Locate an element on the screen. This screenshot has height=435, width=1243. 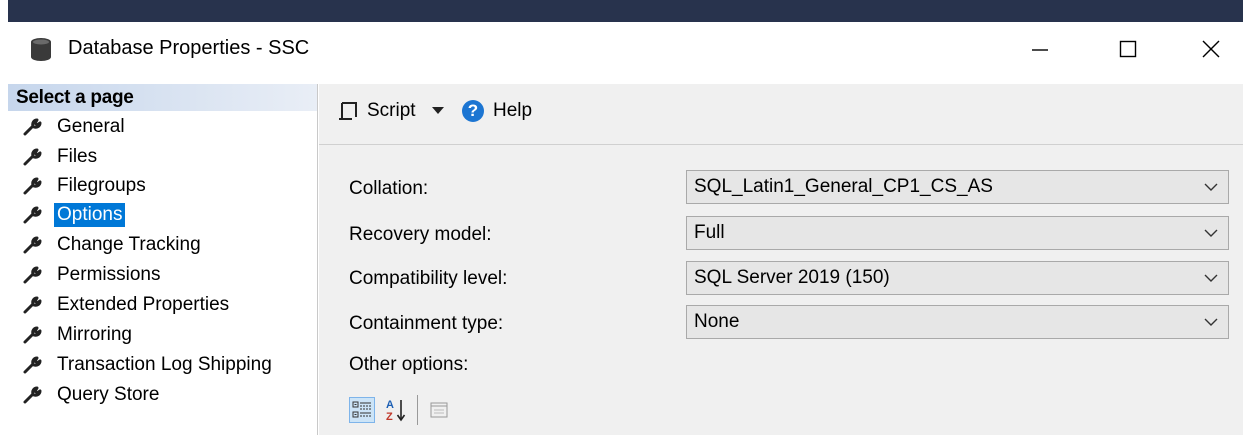
maximize-icon is located at coordinates (1128, 49).